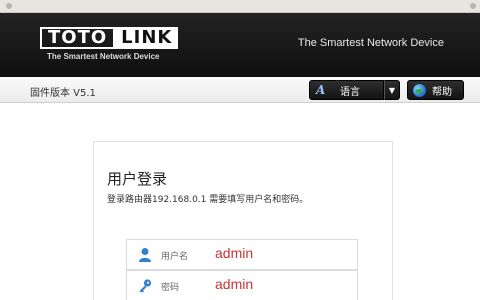 This screenshot has height=300, width=480. What do you see at coordinates (350, 92) in the screenshot?
I see `language-label: 语言` at bounding box center [350, 92].